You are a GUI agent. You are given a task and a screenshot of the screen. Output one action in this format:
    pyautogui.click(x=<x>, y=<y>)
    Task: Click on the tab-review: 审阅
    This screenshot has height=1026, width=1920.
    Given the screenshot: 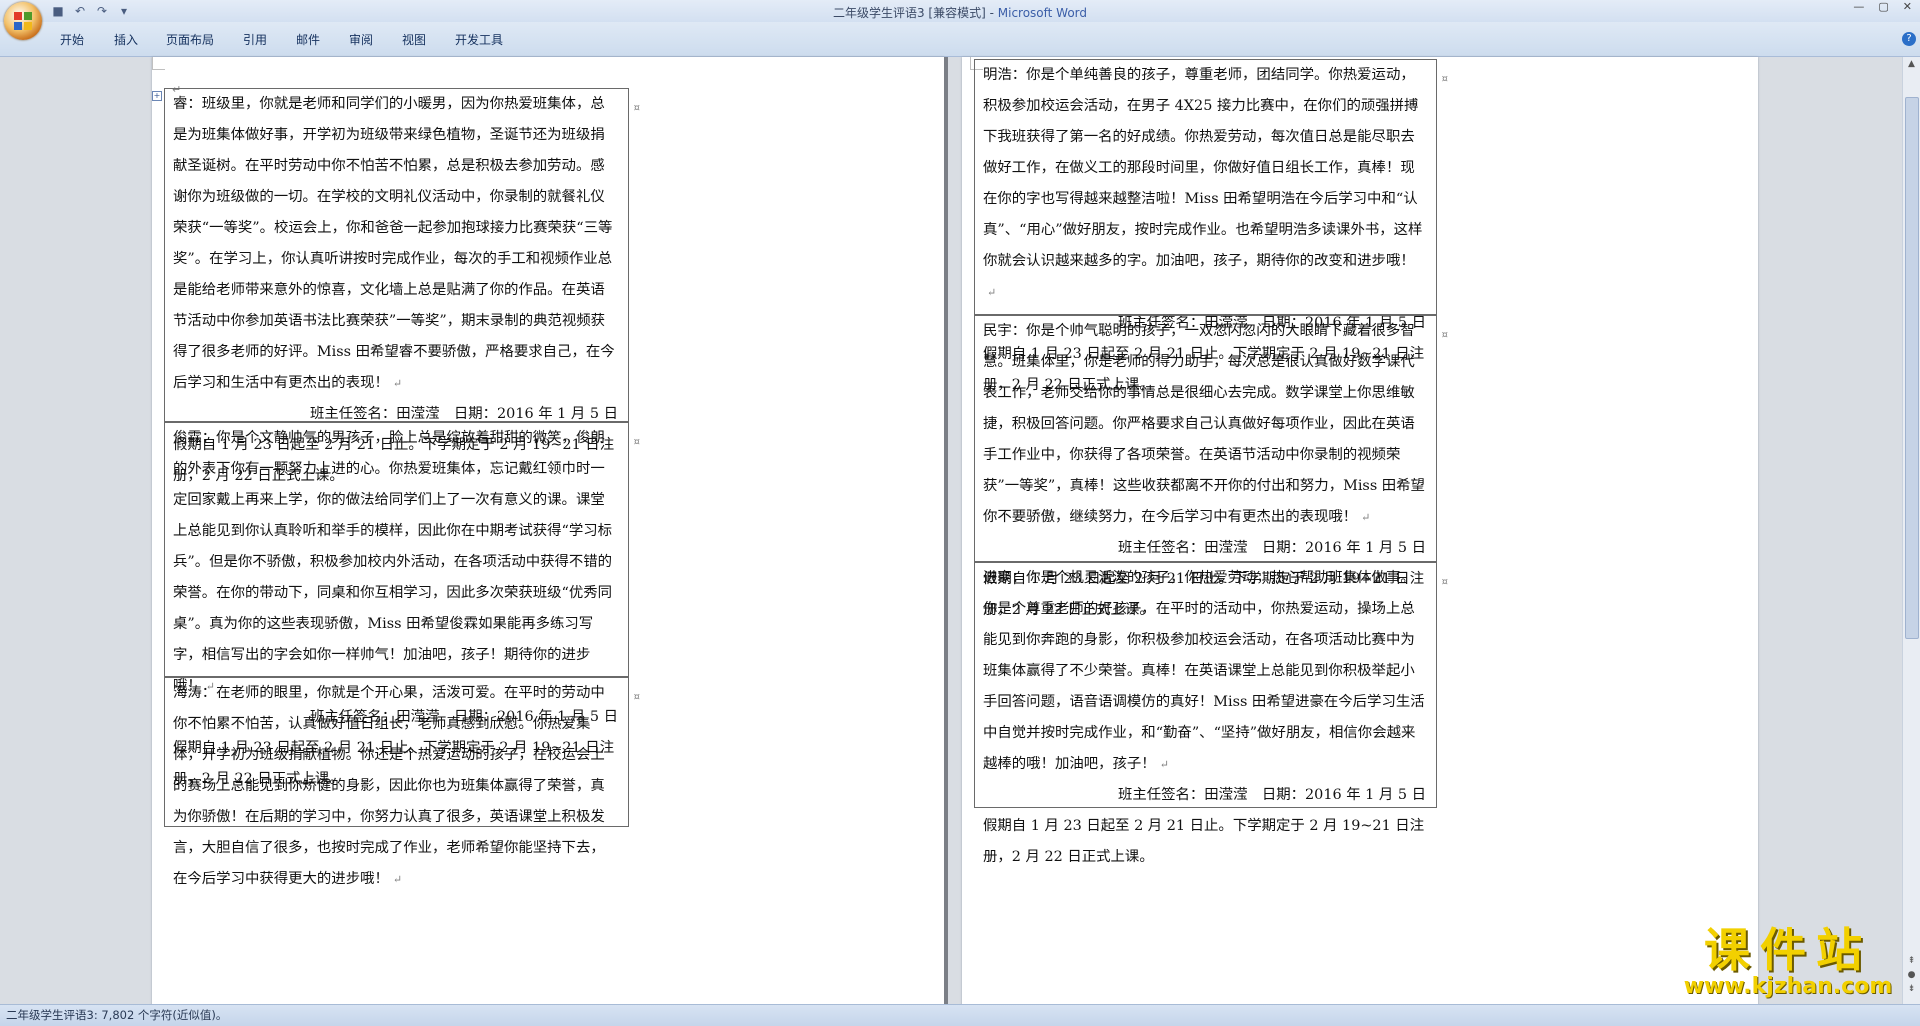 What is the action you would take?
    pyautogui.click(x=361, y=39)
    